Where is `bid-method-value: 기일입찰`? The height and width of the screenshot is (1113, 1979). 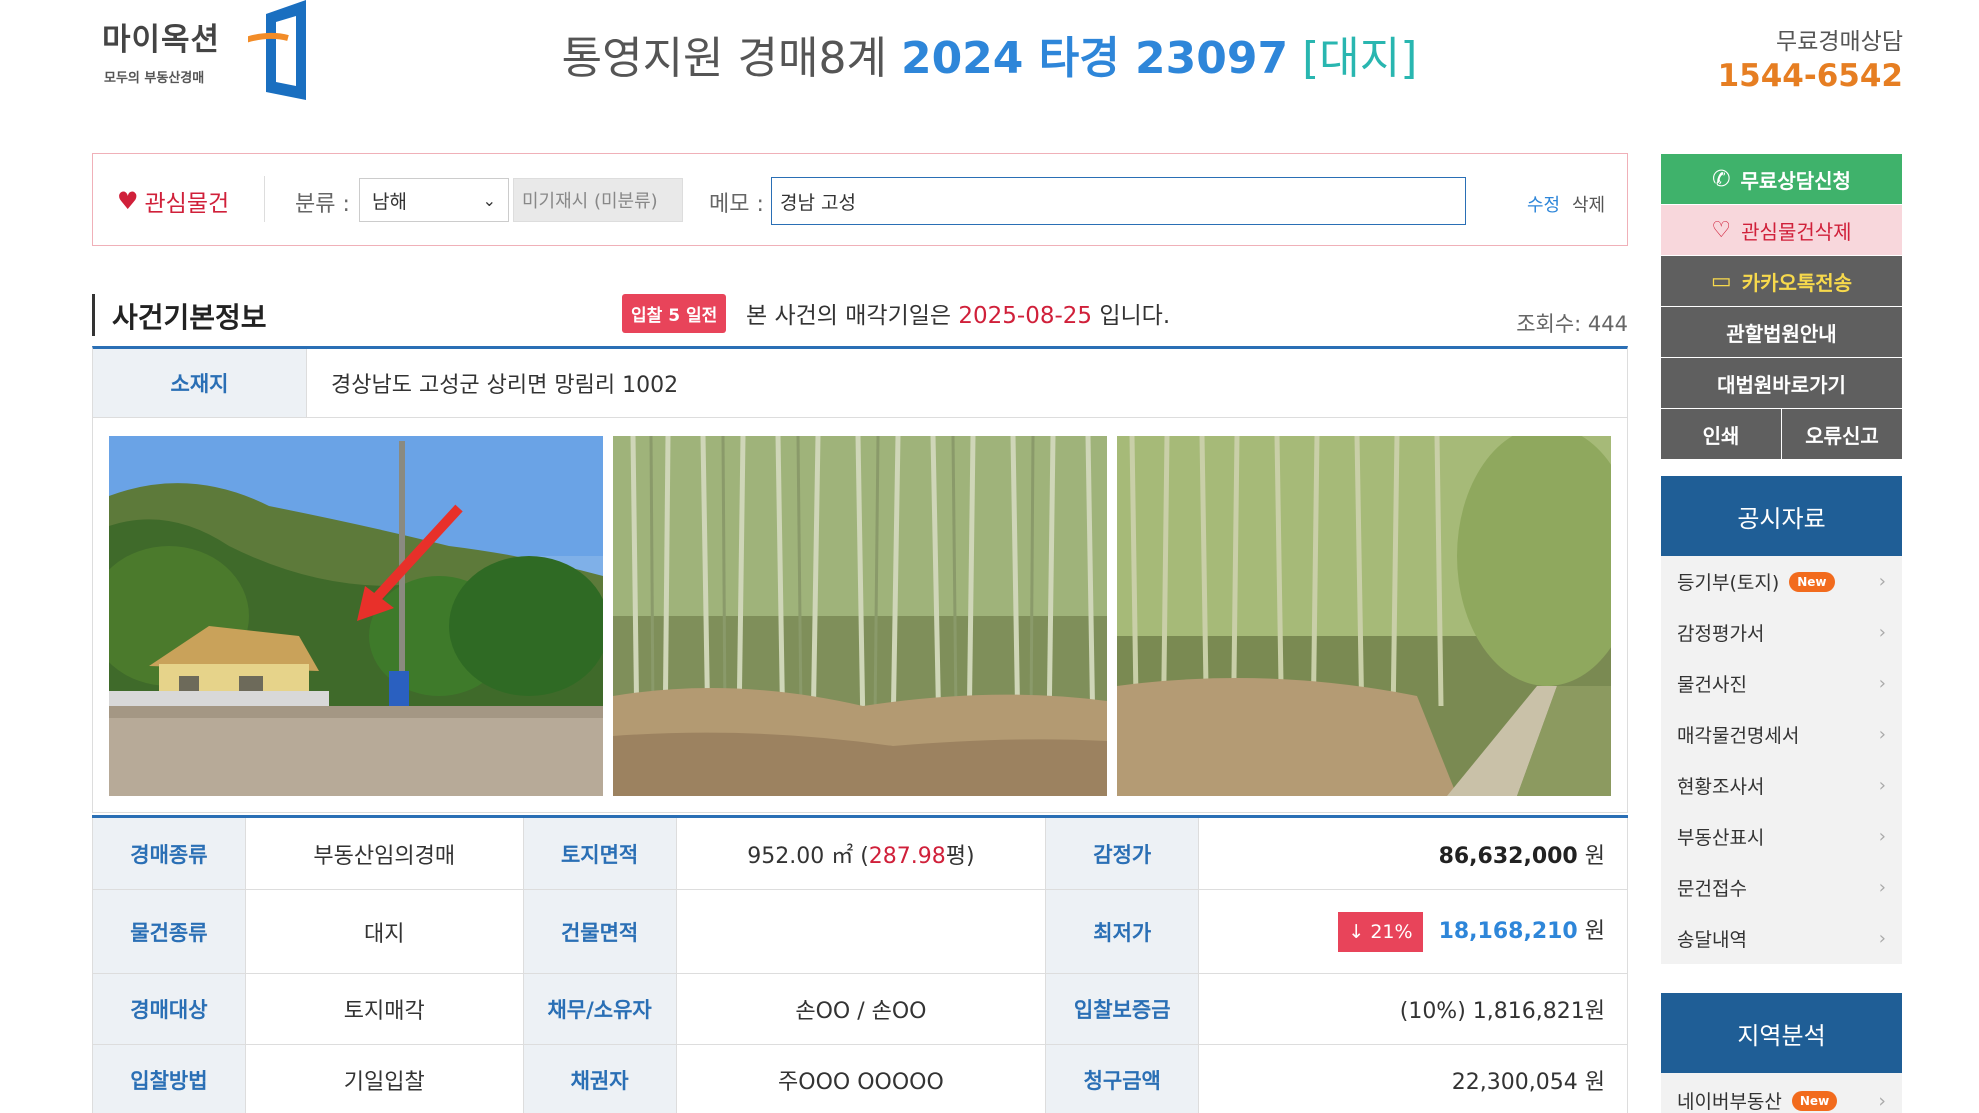 bid-method-value: 기일입찰 is located at coordinates (384, 1078).